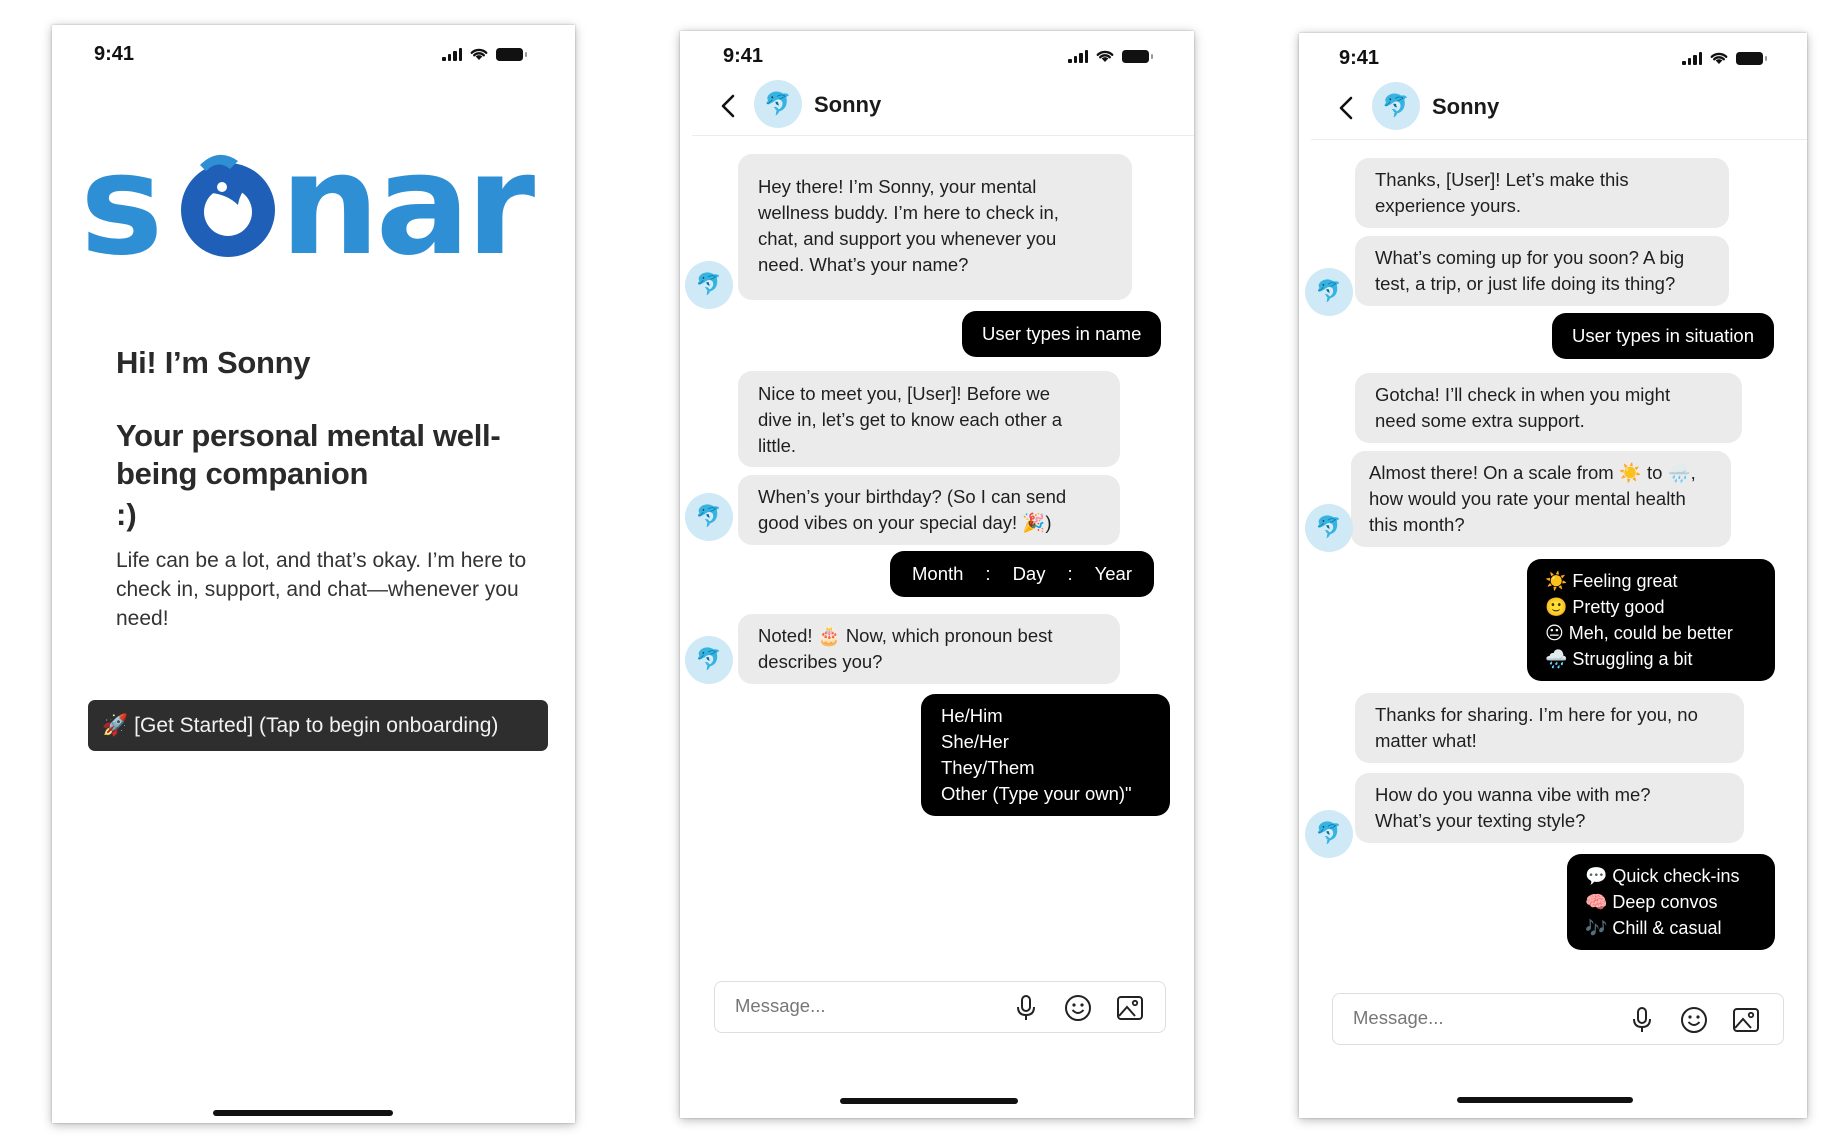  What do you see at coordinates (119, 205) in the screenshot?
I see `svg-text: s` at bounding box center [119, 205].